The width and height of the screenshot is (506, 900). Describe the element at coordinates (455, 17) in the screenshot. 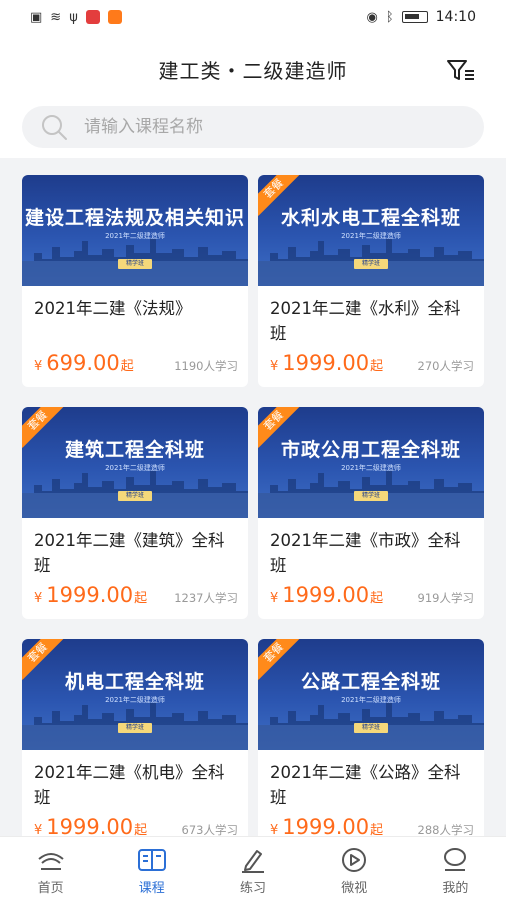

I see `status-time: 14:10` at that location.